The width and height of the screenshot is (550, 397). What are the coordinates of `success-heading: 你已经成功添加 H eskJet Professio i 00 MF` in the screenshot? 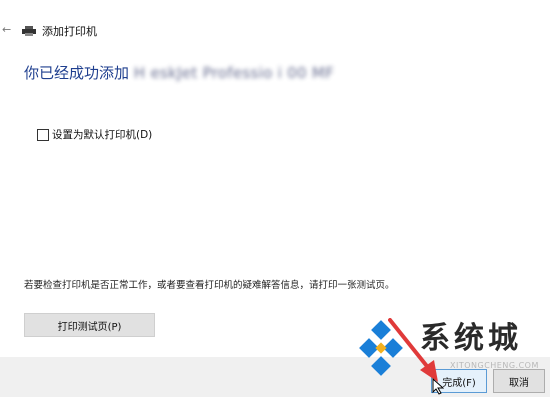 It's located at (179, 73).